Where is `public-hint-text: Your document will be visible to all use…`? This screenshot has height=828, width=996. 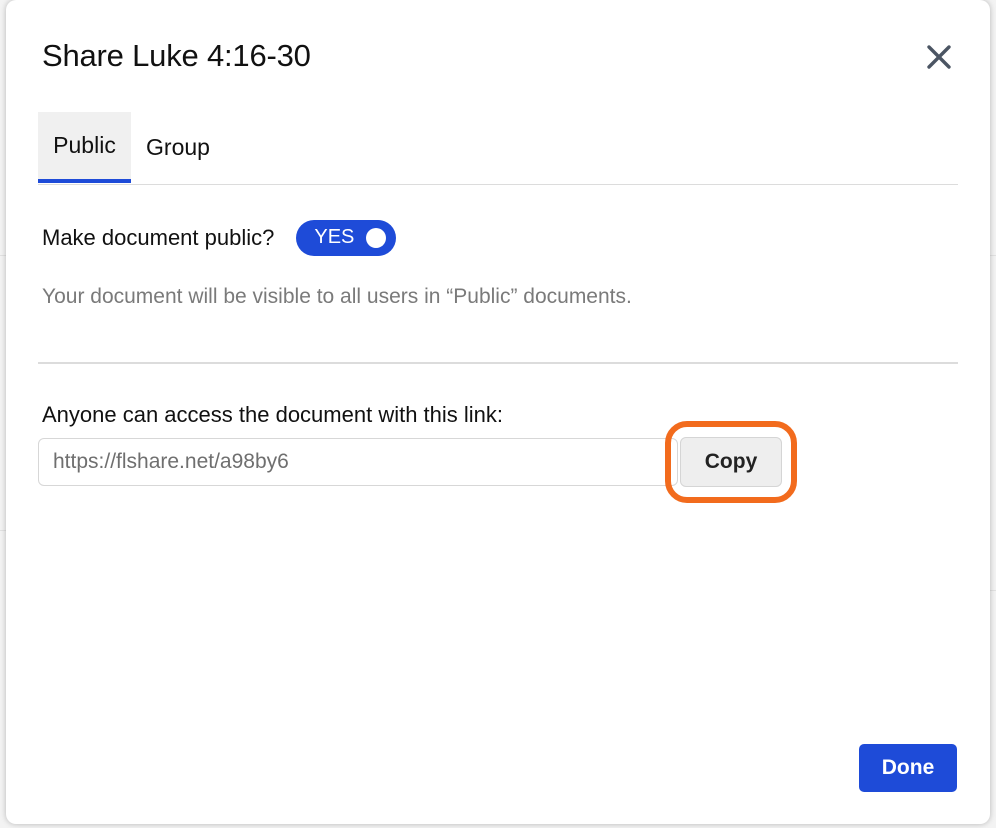
public-hint-text: Your document will be visible to all use… is located at coordinates (337, 296).